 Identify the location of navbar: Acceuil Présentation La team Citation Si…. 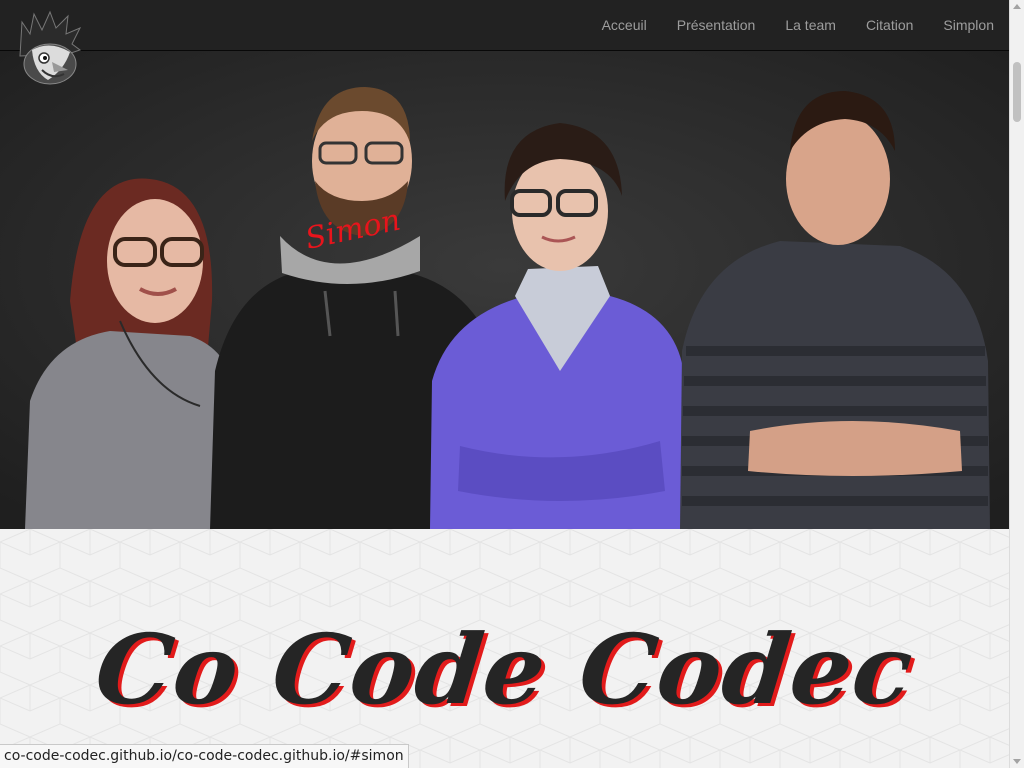
(504, 25).